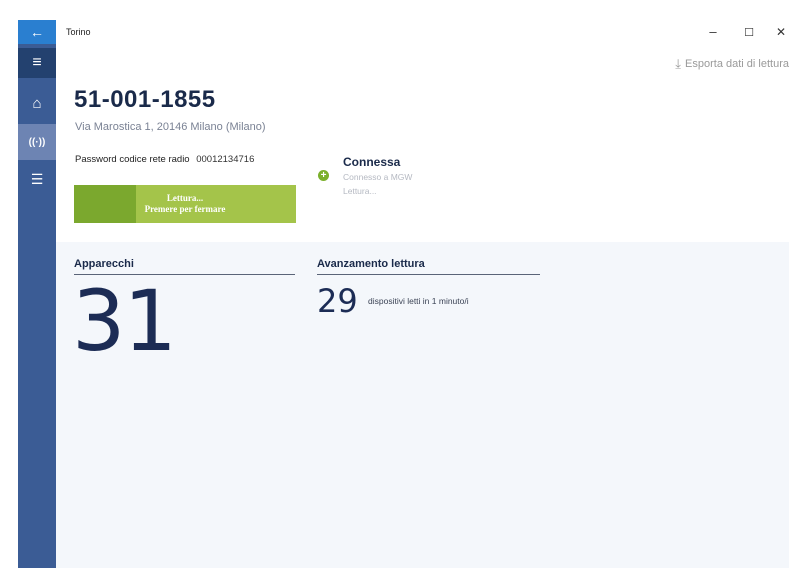 The height and width of the screenshot is (568, 789). Describe the element at coordinates (378, 177) in the screenshot. I see `connection-detail: Connesso a MGW` at that location.